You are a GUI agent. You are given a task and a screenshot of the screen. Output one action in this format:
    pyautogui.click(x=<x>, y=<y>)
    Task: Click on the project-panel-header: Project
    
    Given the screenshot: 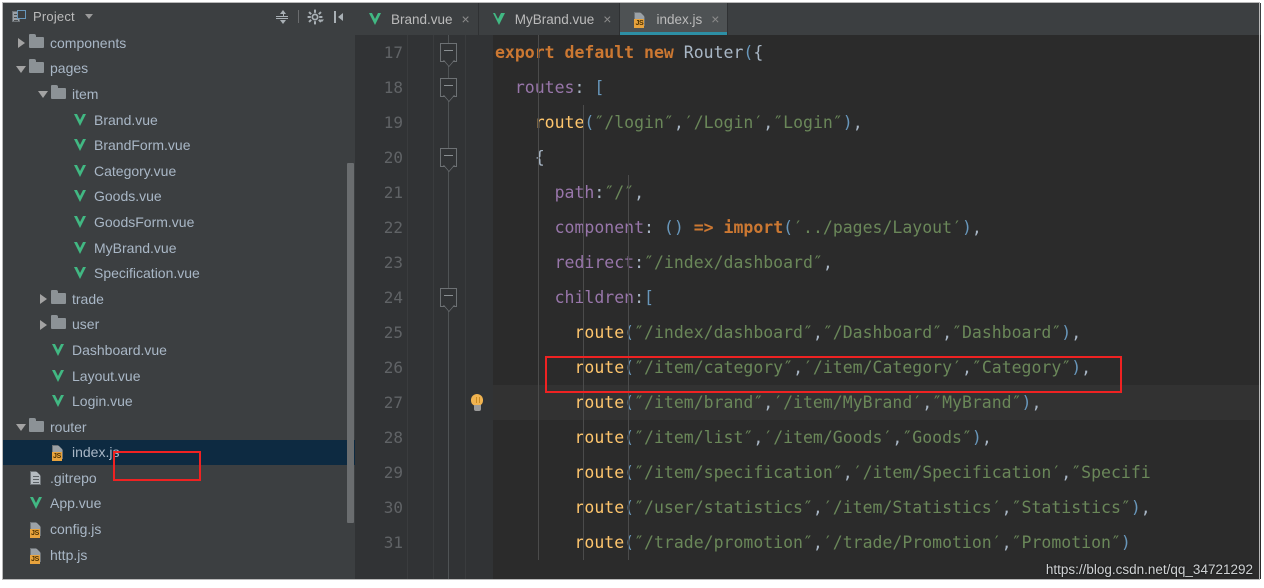 What is the action you would take?
    pyautogui.click(x=179, y=16)
    